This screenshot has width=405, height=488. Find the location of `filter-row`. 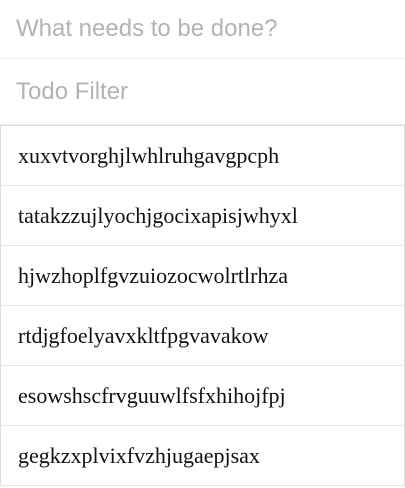

filter-row is located at coordinates (202, 92).